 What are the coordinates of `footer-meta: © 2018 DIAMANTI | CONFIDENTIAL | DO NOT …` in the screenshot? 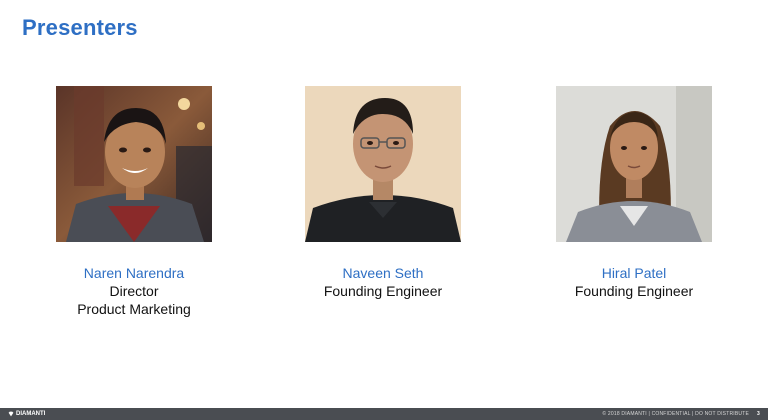 It's located at (681, 414).